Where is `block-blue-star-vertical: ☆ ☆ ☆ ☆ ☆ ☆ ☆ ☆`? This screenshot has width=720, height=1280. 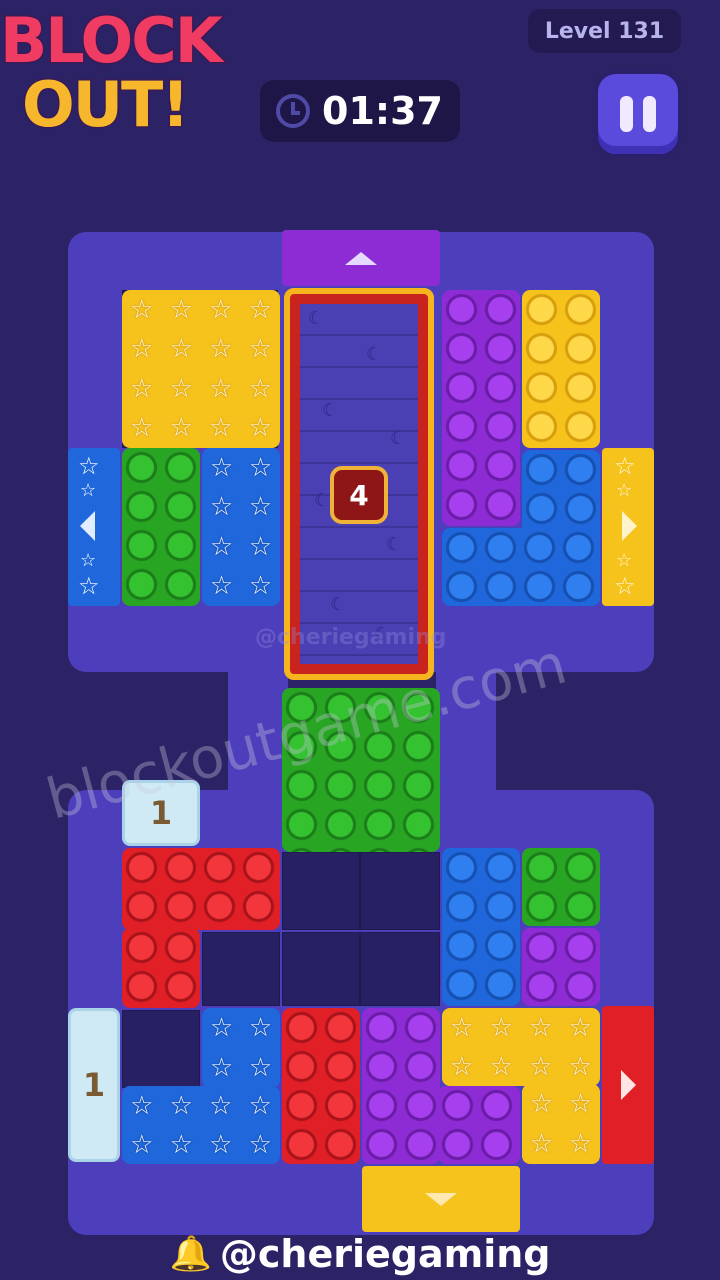
block-blue-star-vertical: ☆ ☆ ☆ ☆ ☆ ☆ ☆ ☆ is located at coordinates (241, 527).